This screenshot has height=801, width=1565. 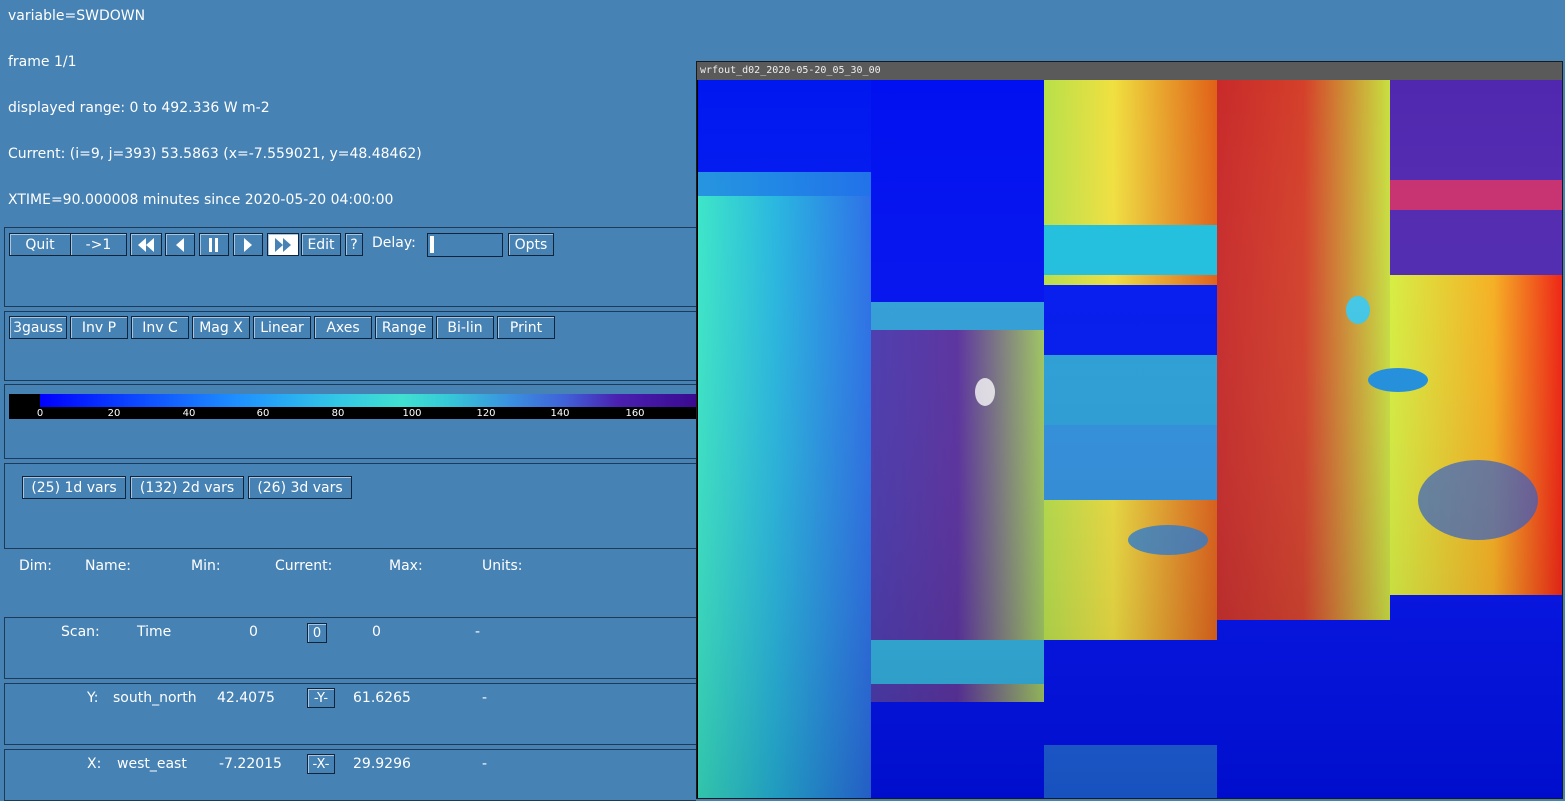 What do you see at coordinates (404, 327) in the screenshot?
I see `range-button: Range` at bounding box center [404, 327].